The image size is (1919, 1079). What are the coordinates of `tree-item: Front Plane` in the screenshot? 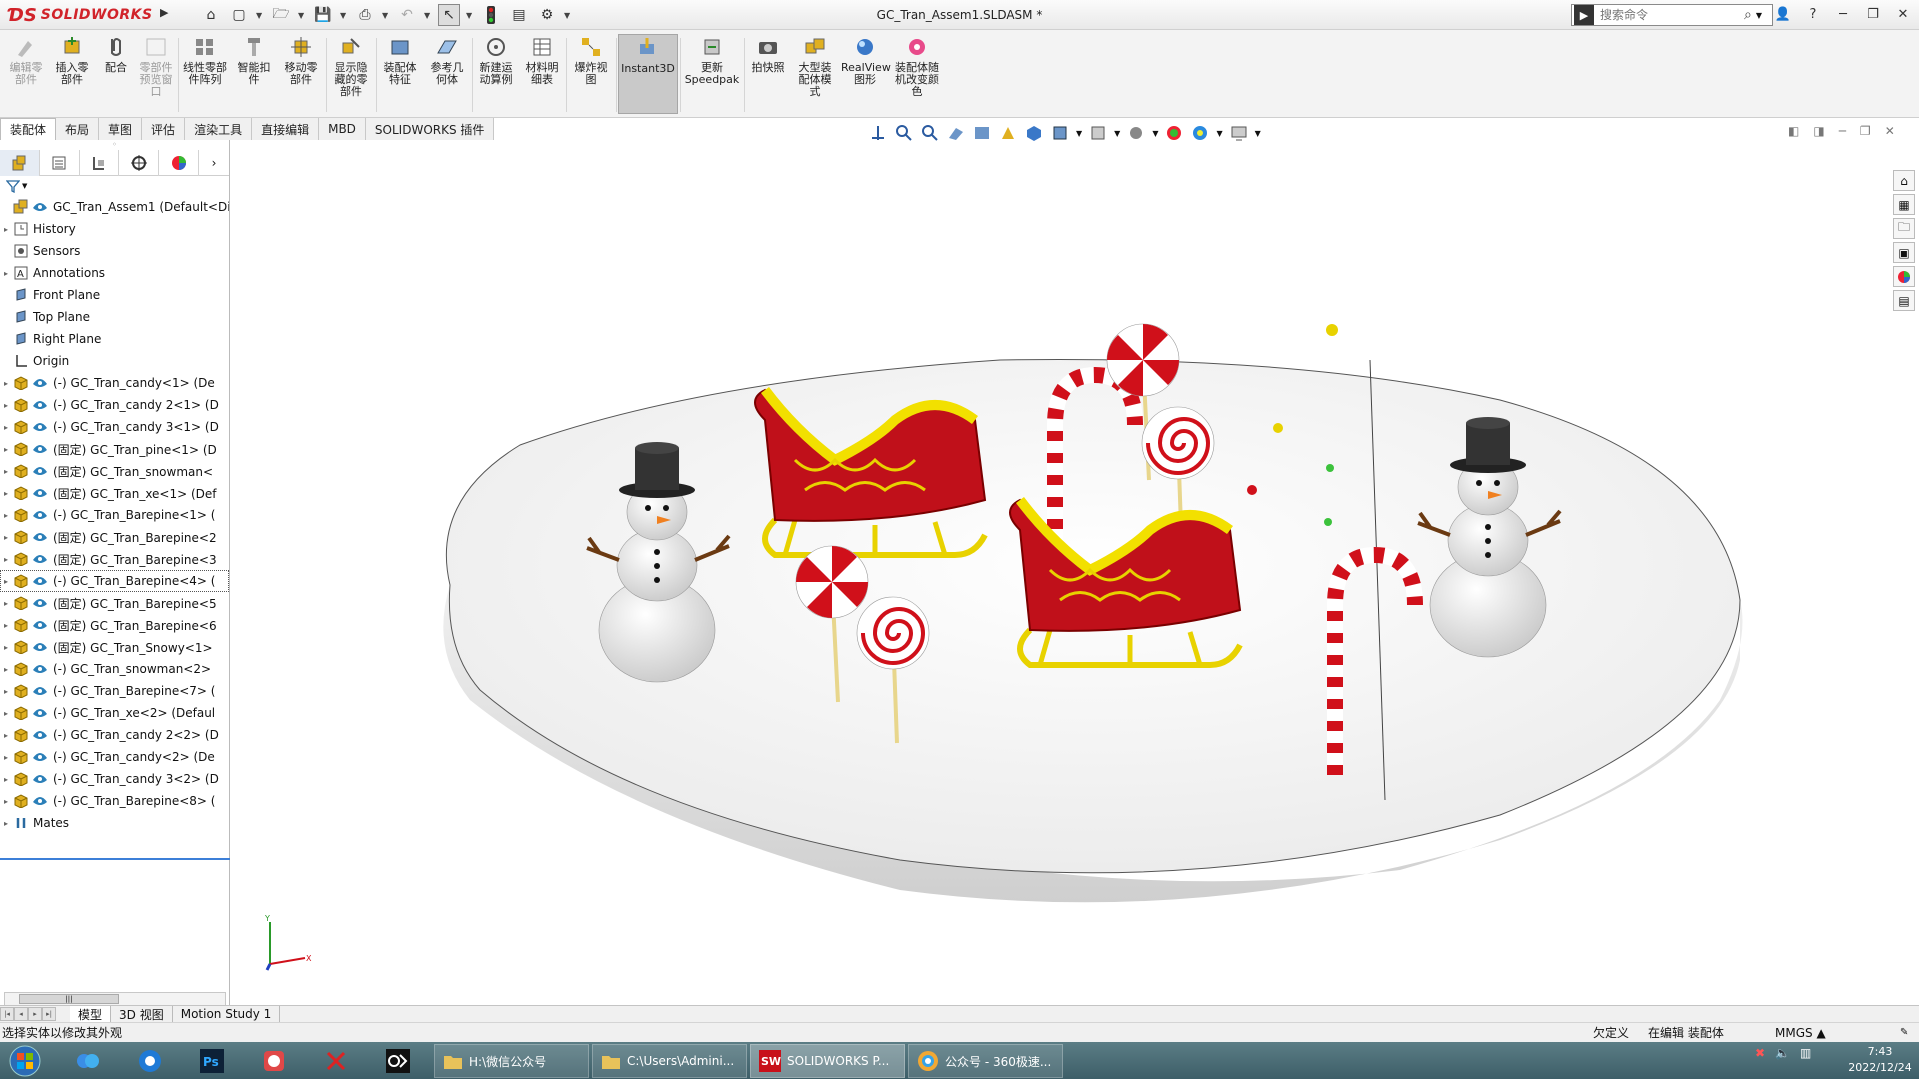 It's located at (114, 295).